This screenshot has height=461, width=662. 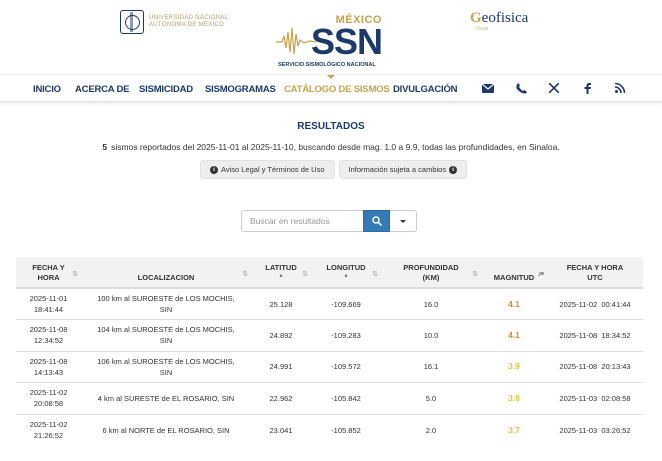 I want to click on unam-text-line1: UNIVERSIDAD NACIONAL, so click(x=189, y=18).